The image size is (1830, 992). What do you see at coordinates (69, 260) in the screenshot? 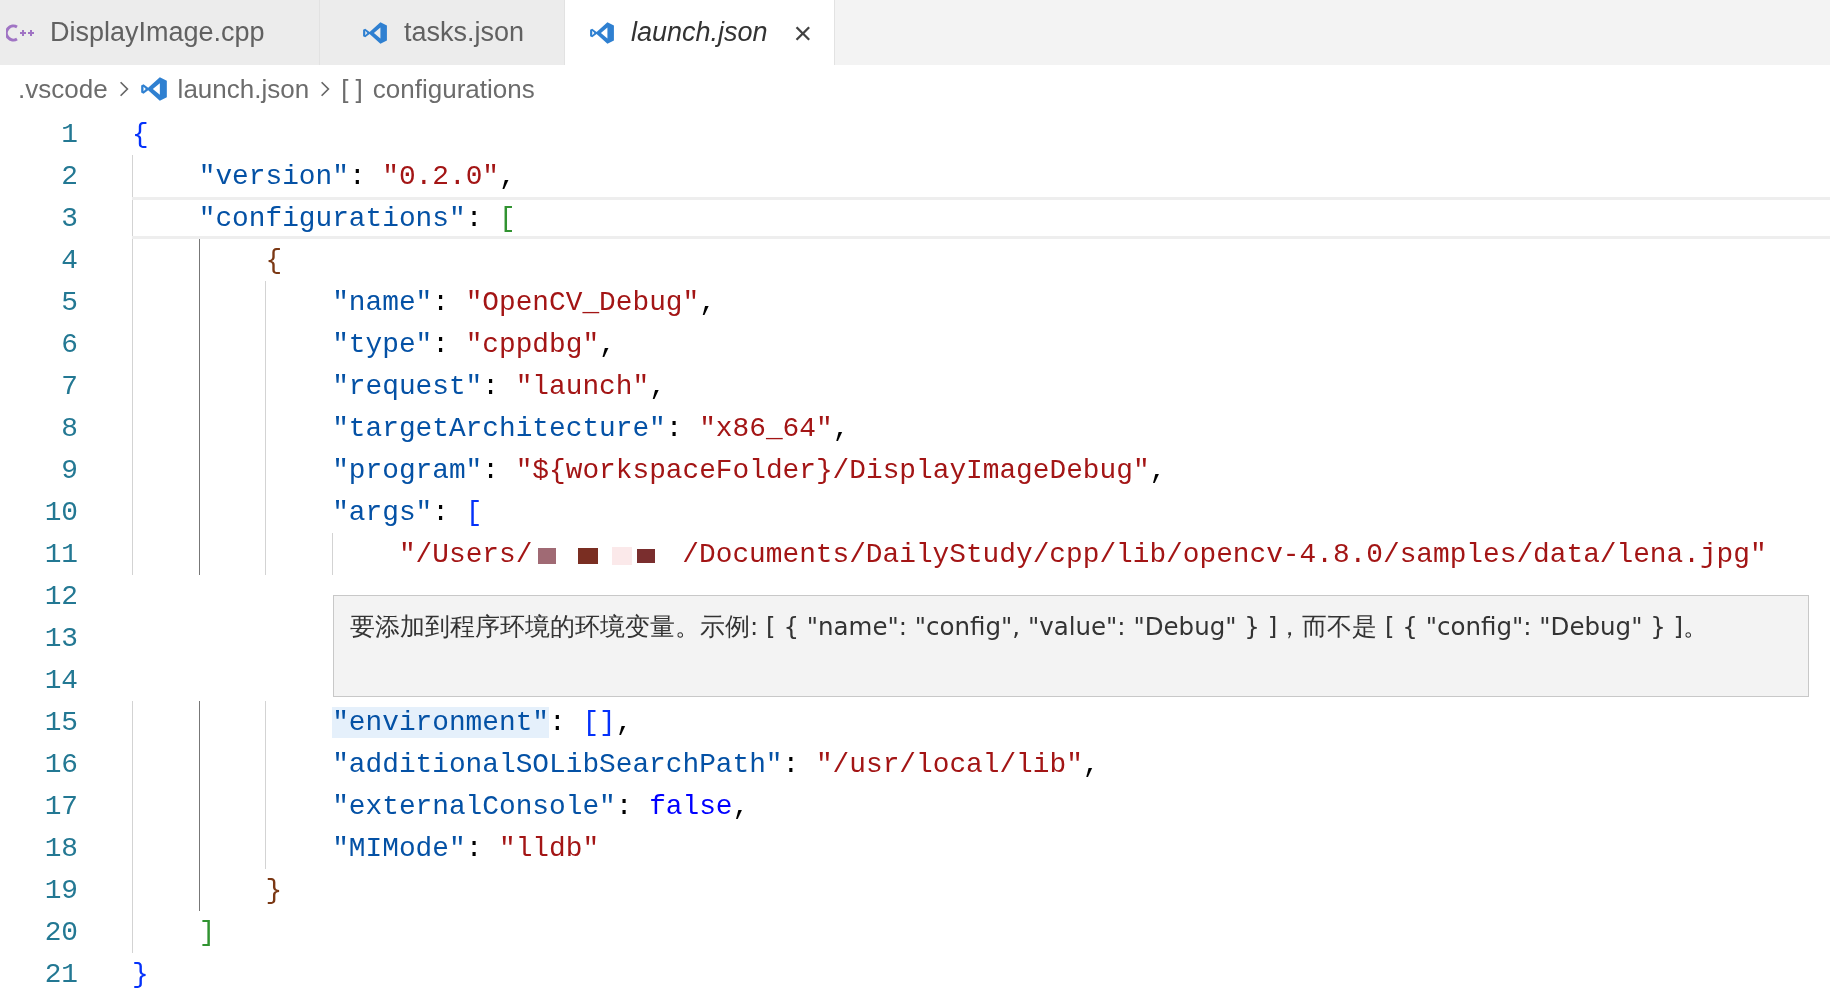
I see `line-number: 4` at bounding box center [69, 260].